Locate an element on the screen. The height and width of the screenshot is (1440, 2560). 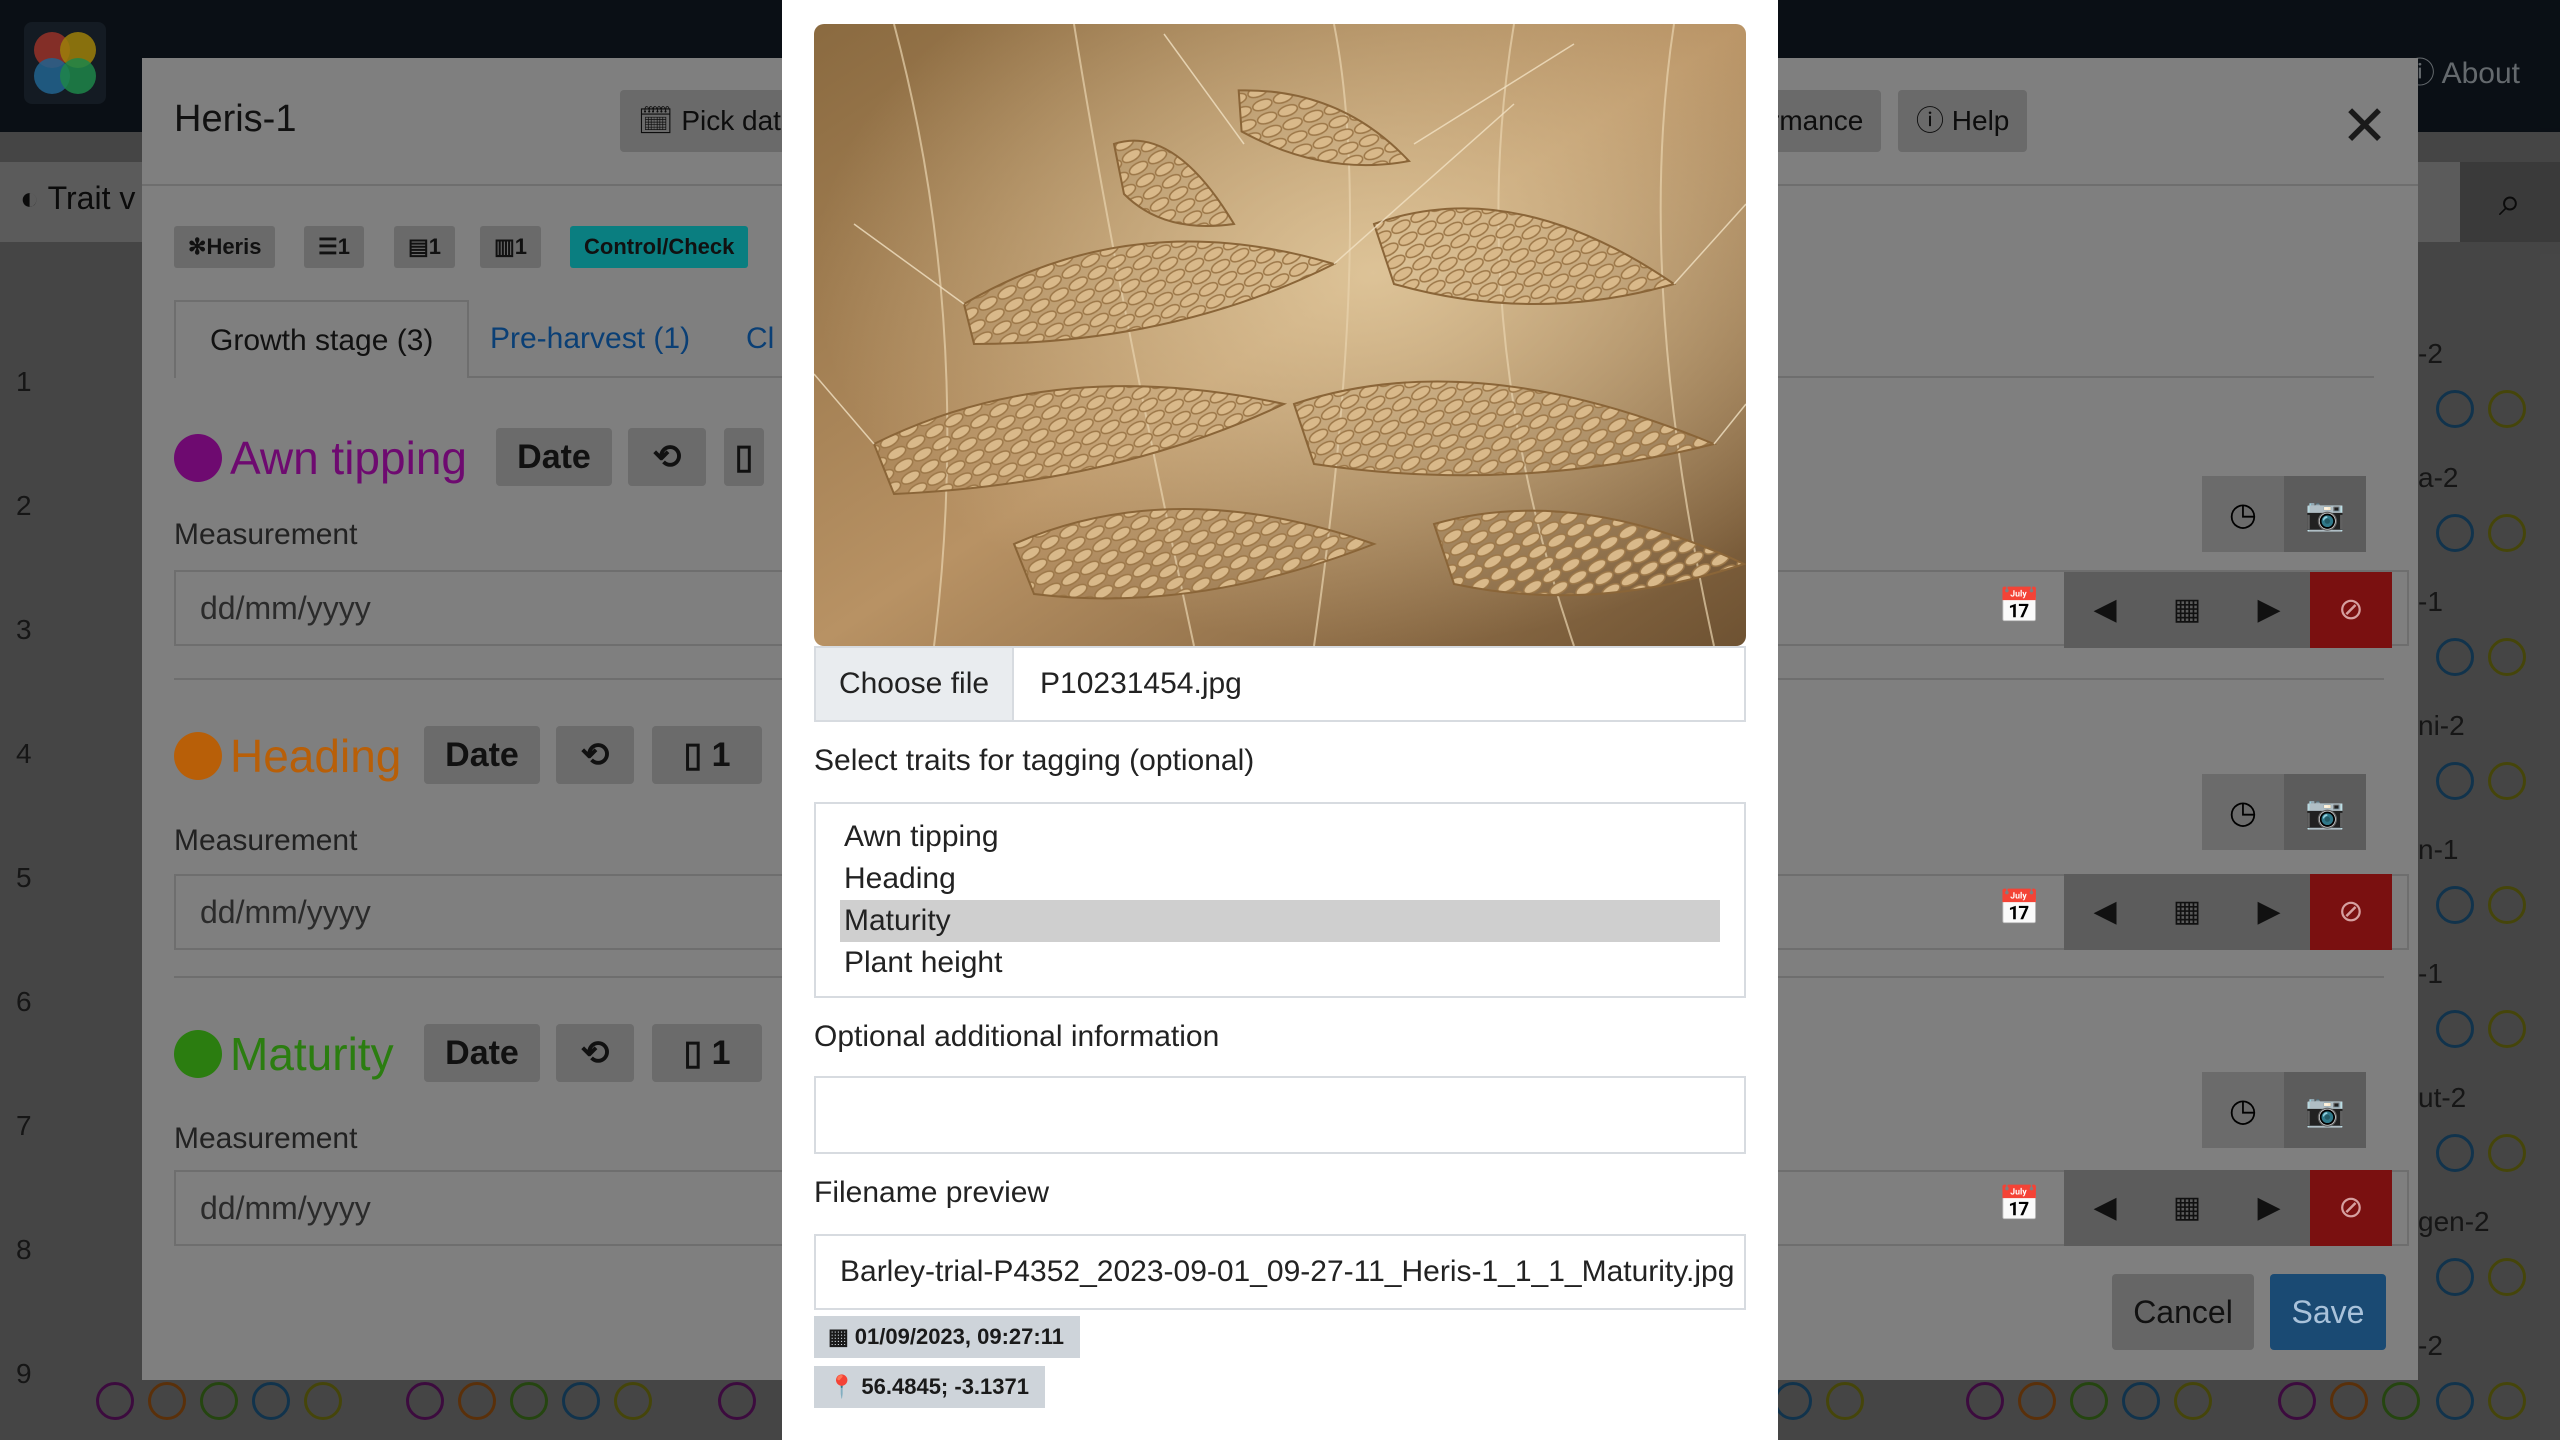
tab-growth-stage: Growth stage (3) is located at coordinates (322, 339).